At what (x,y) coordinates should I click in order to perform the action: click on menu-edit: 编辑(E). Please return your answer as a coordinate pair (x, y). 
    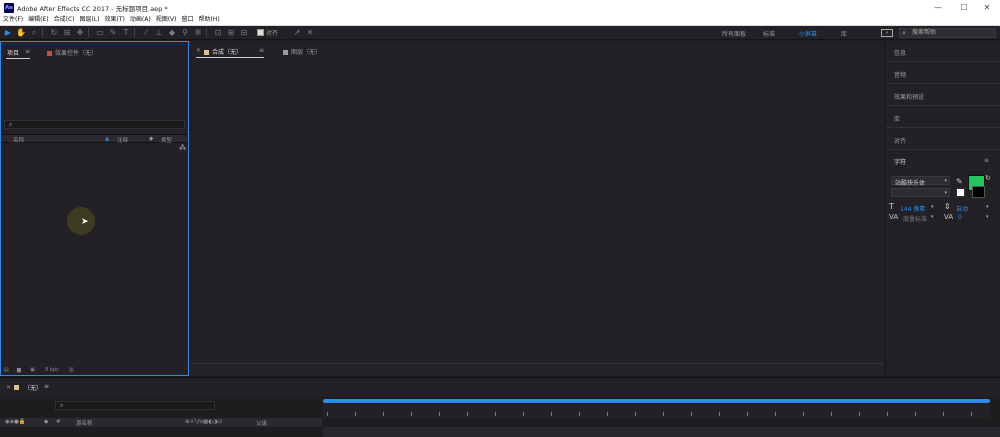
    Looking at the image, I should click on (38, 20).